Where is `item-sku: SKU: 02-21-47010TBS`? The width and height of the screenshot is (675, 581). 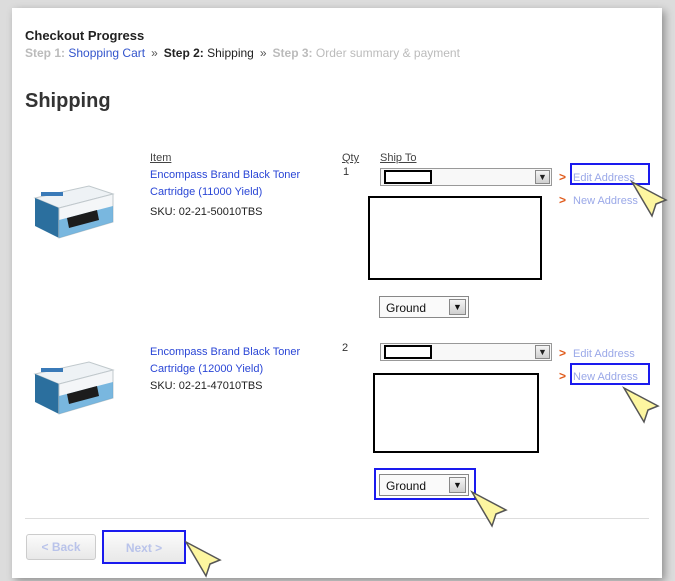
item-sku: SKU: 02-21-47010TBS is located at coordinates (206, 386).